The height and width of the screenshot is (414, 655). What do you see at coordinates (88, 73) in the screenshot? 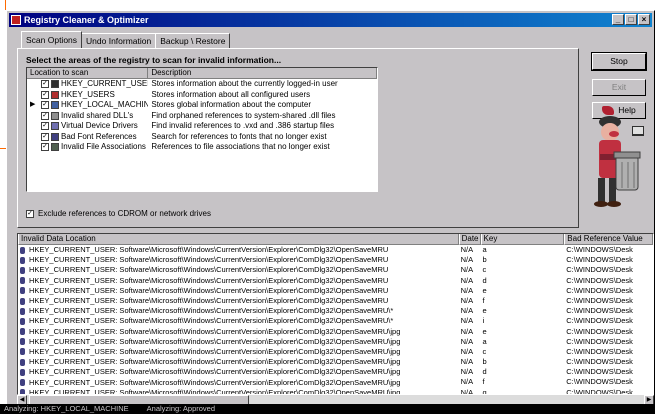
I see `column-header-location: Location to scan` at bounding box center [88, 73].